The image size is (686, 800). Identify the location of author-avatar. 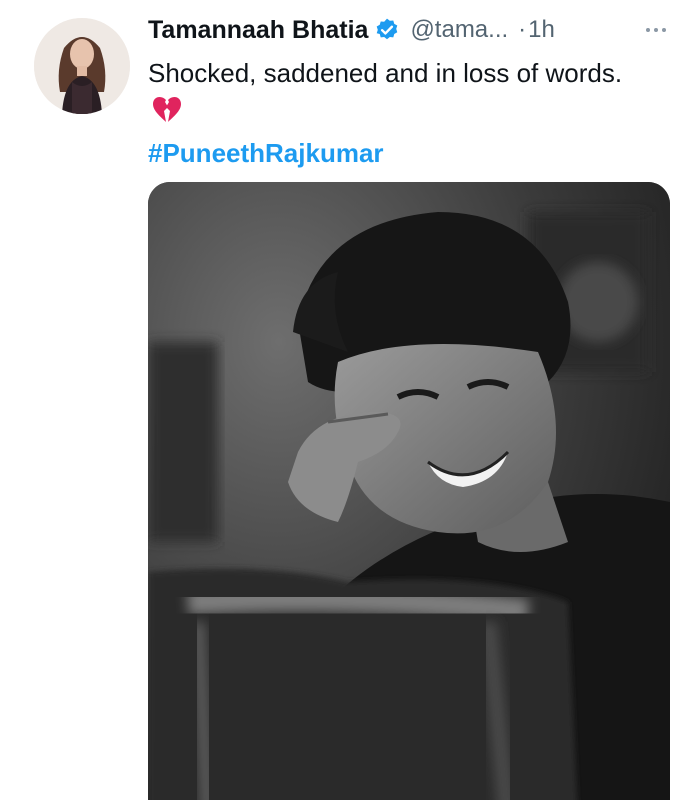
(82, 66).